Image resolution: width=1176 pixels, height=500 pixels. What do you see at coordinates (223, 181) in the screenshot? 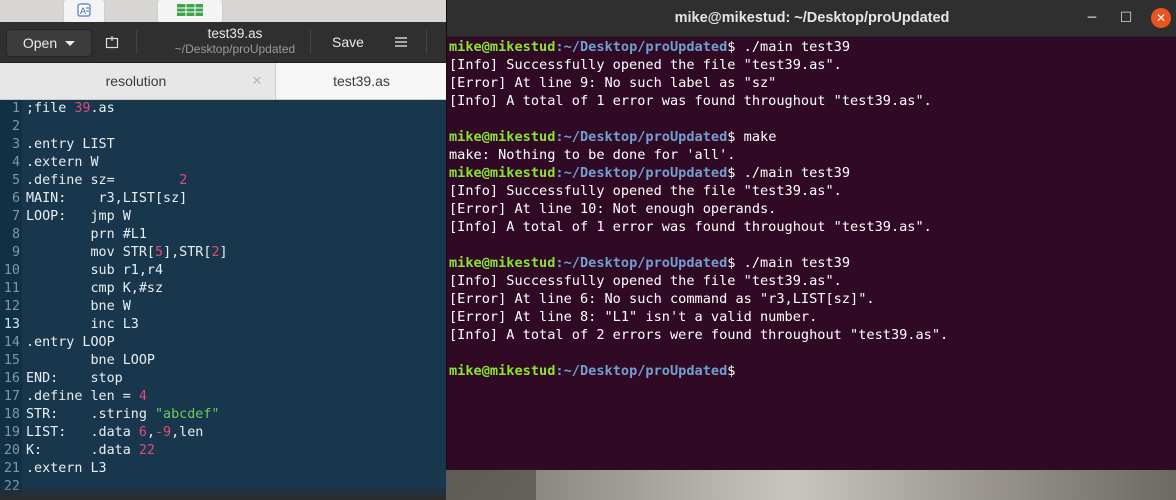
I see `code-line: 5 .define sz= 2` at bounding box center [223, 181].